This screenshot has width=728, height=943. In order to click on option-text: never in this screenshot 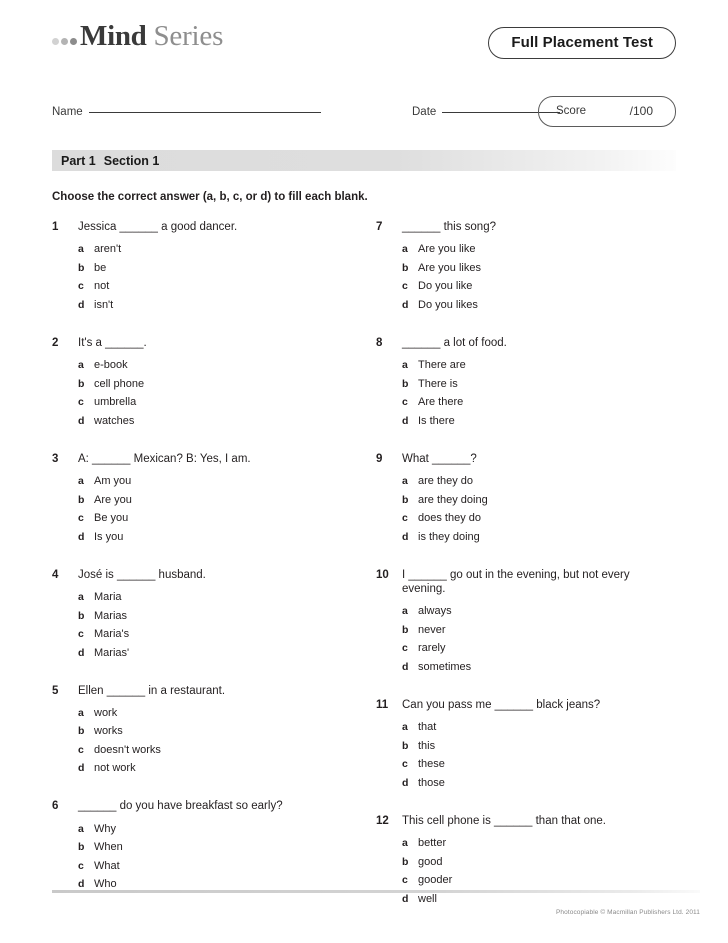, I will do `click(432, 629)`.